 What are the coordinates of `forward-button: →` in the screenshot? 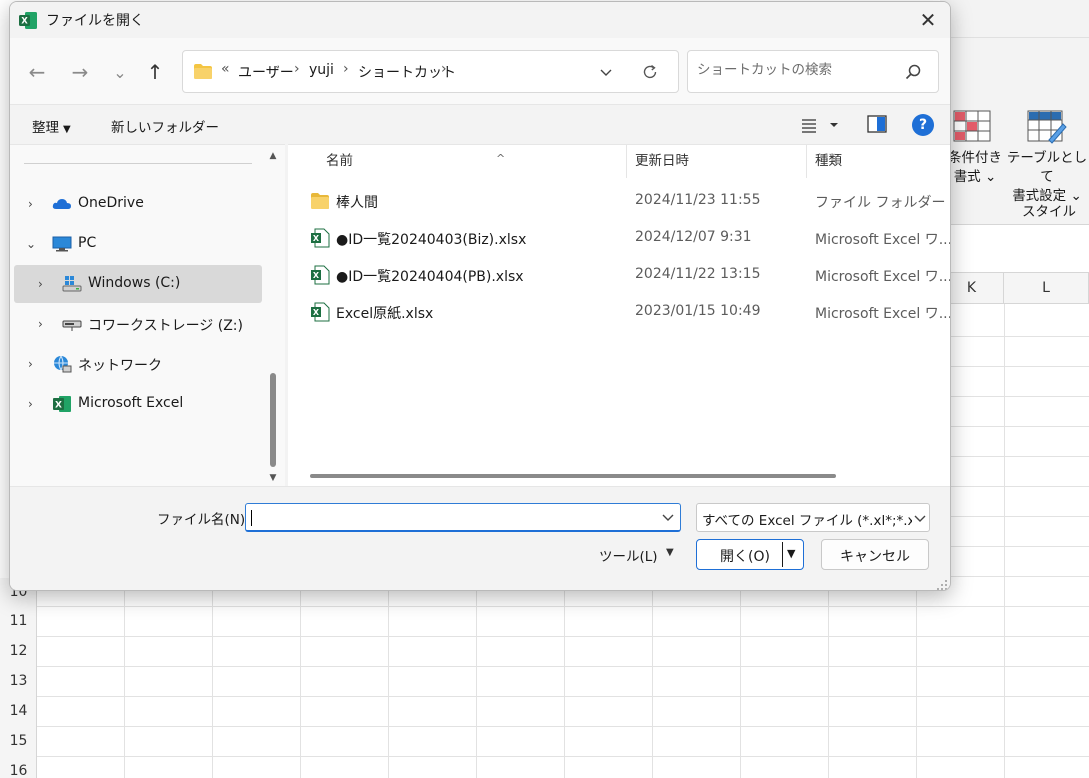 It's located at (80, 72).